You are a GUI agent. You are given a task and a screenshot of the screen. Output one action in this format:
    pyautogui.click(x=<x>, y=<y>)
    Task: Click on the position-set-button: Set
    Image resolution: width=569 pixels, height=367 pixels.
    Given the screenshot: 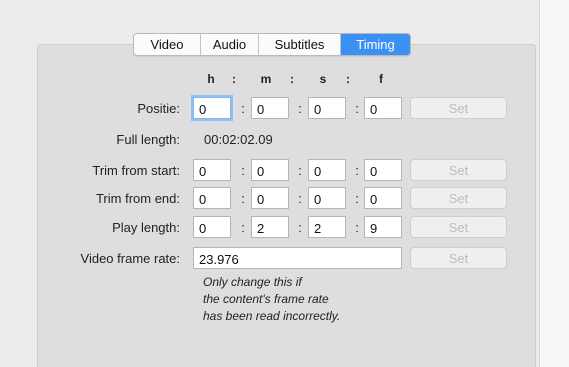 What is the action you would take?
    pyautogui.click(x=458, y=108)
    